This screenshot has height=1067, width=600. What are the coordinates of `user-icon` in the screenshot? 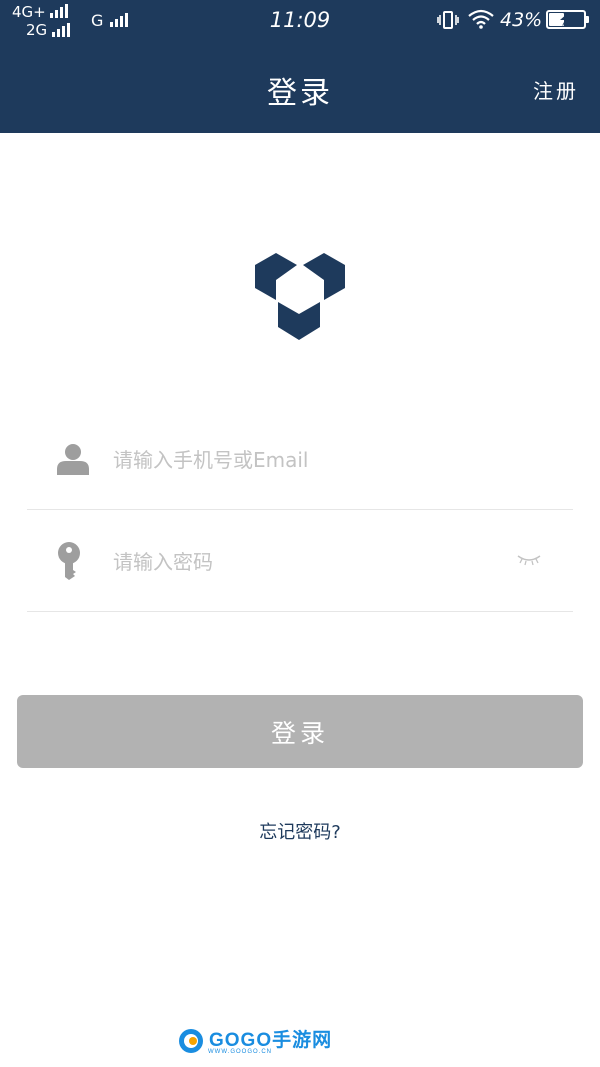 It's located at (73, 459).